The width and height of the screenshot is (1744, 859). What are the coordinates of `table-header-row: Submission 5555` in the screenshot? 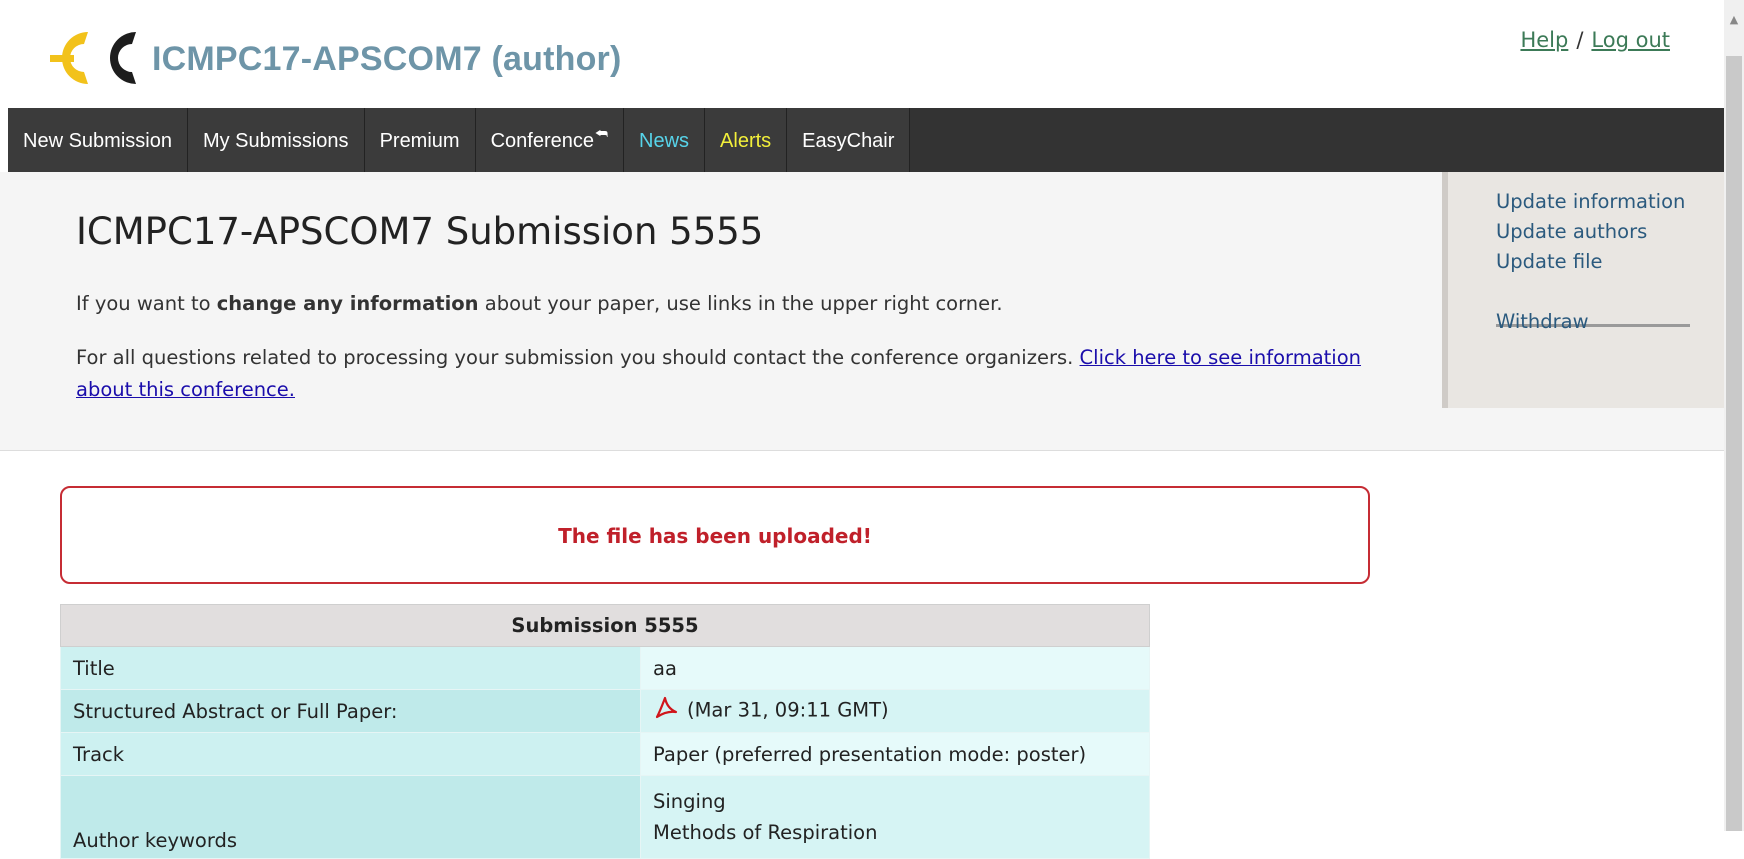 It's located at (605, 625).